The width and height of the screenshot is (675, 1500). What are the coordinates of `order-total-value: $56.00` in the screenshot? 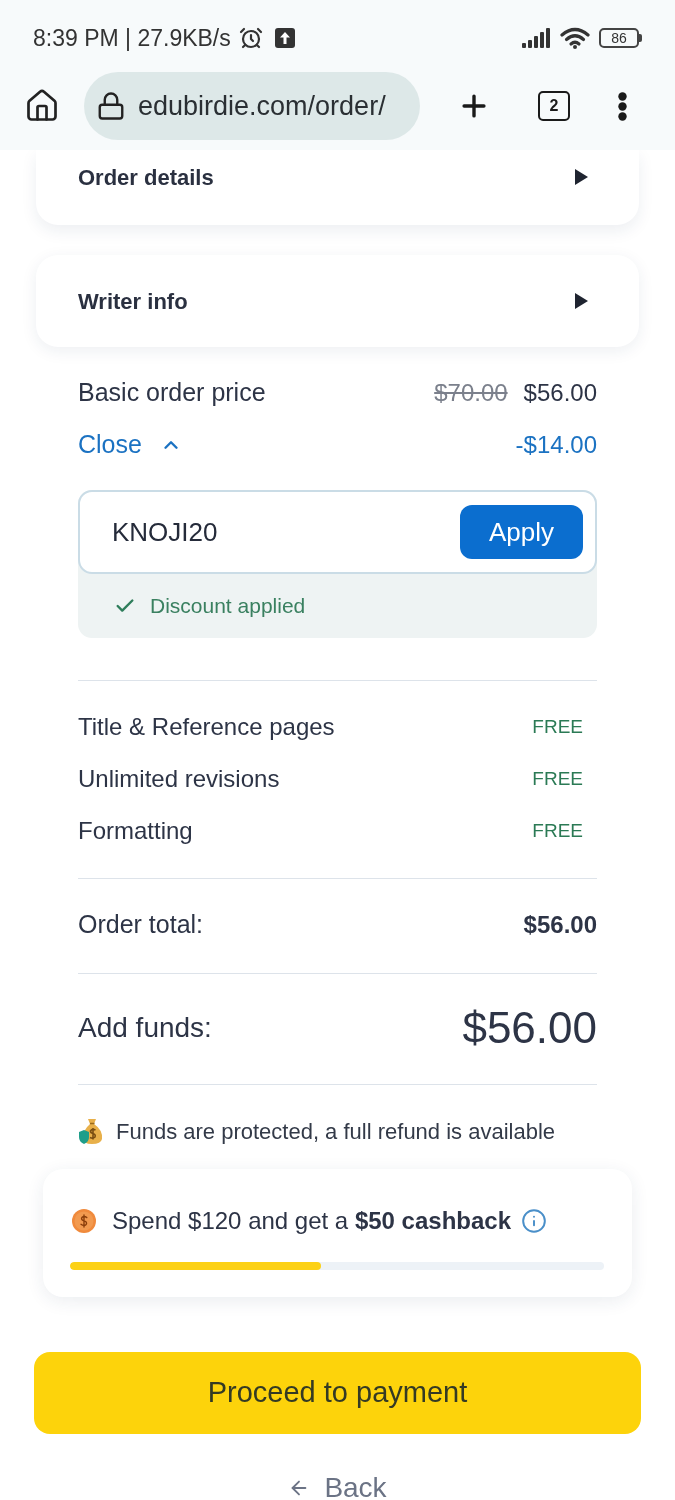 It's located at (560, 925).